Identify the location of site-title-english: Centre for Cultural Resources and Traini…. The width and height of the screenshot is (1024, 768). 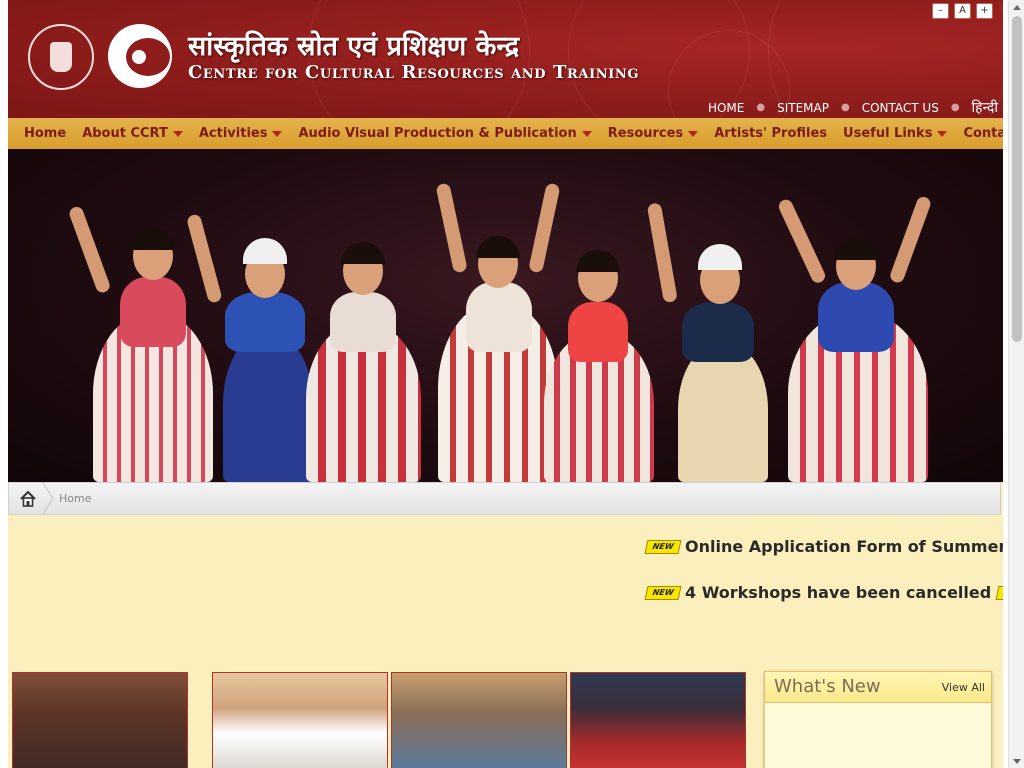
(414, 72).